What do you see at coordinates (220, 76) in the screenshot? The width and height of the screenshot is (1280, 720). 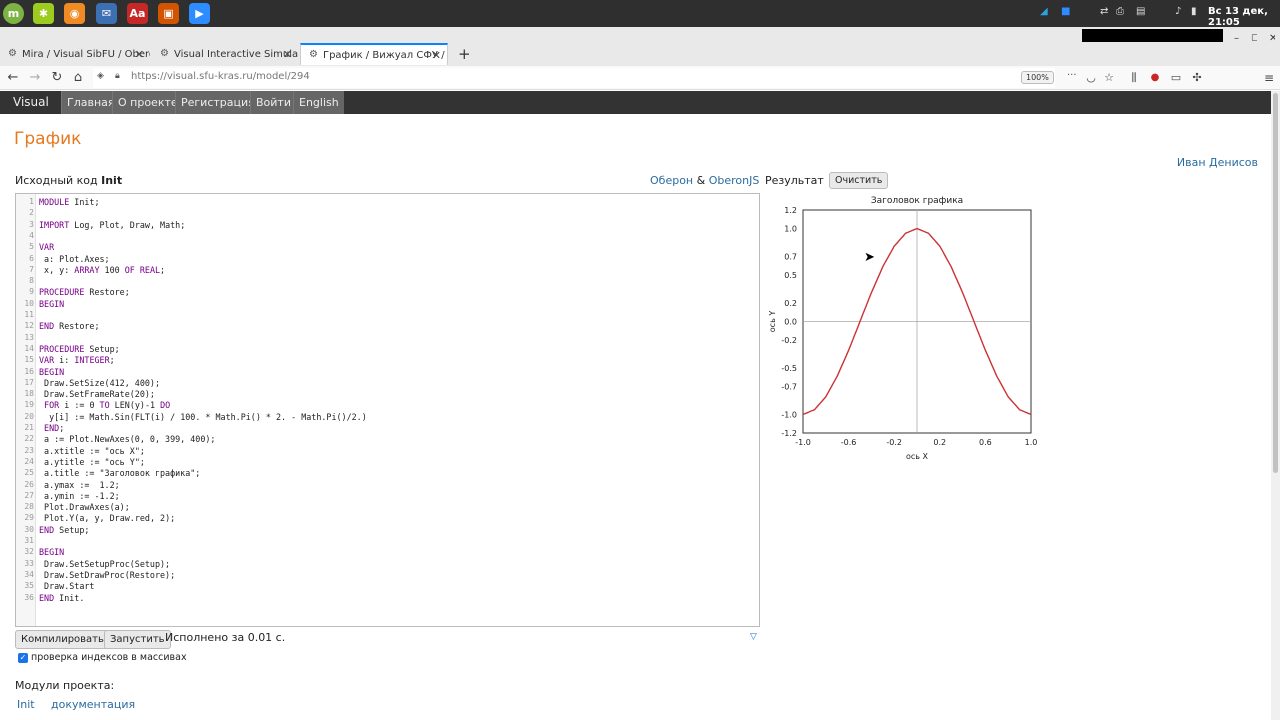 I see `url-text: https://visual.sfu-kras.ru/model/294` at bounding box center [220, 76].